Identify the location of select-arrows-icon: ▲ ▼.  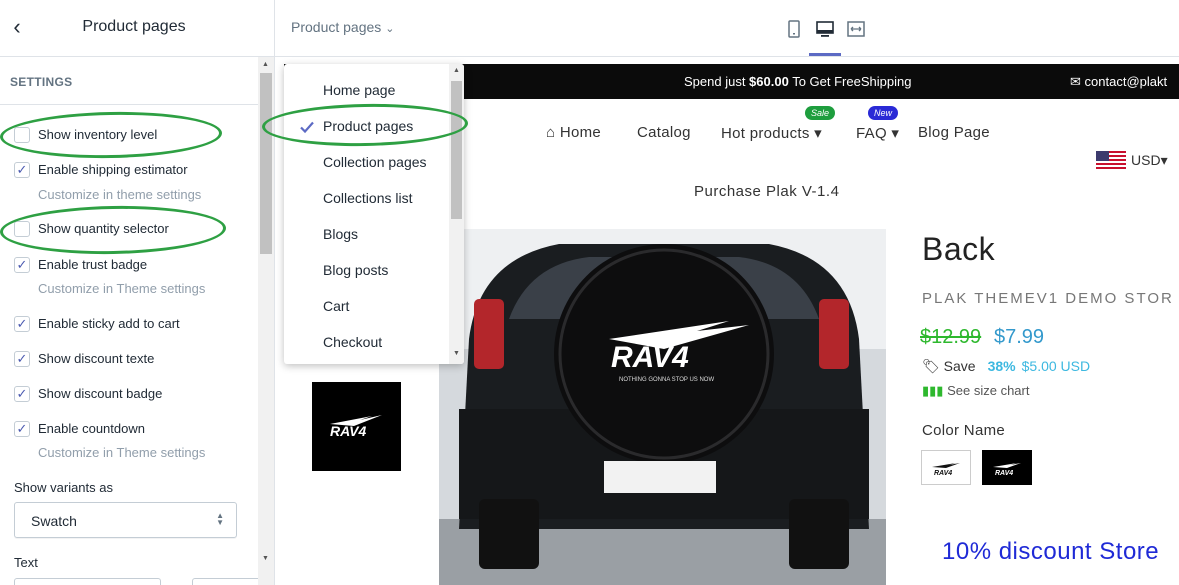
(220, 519).